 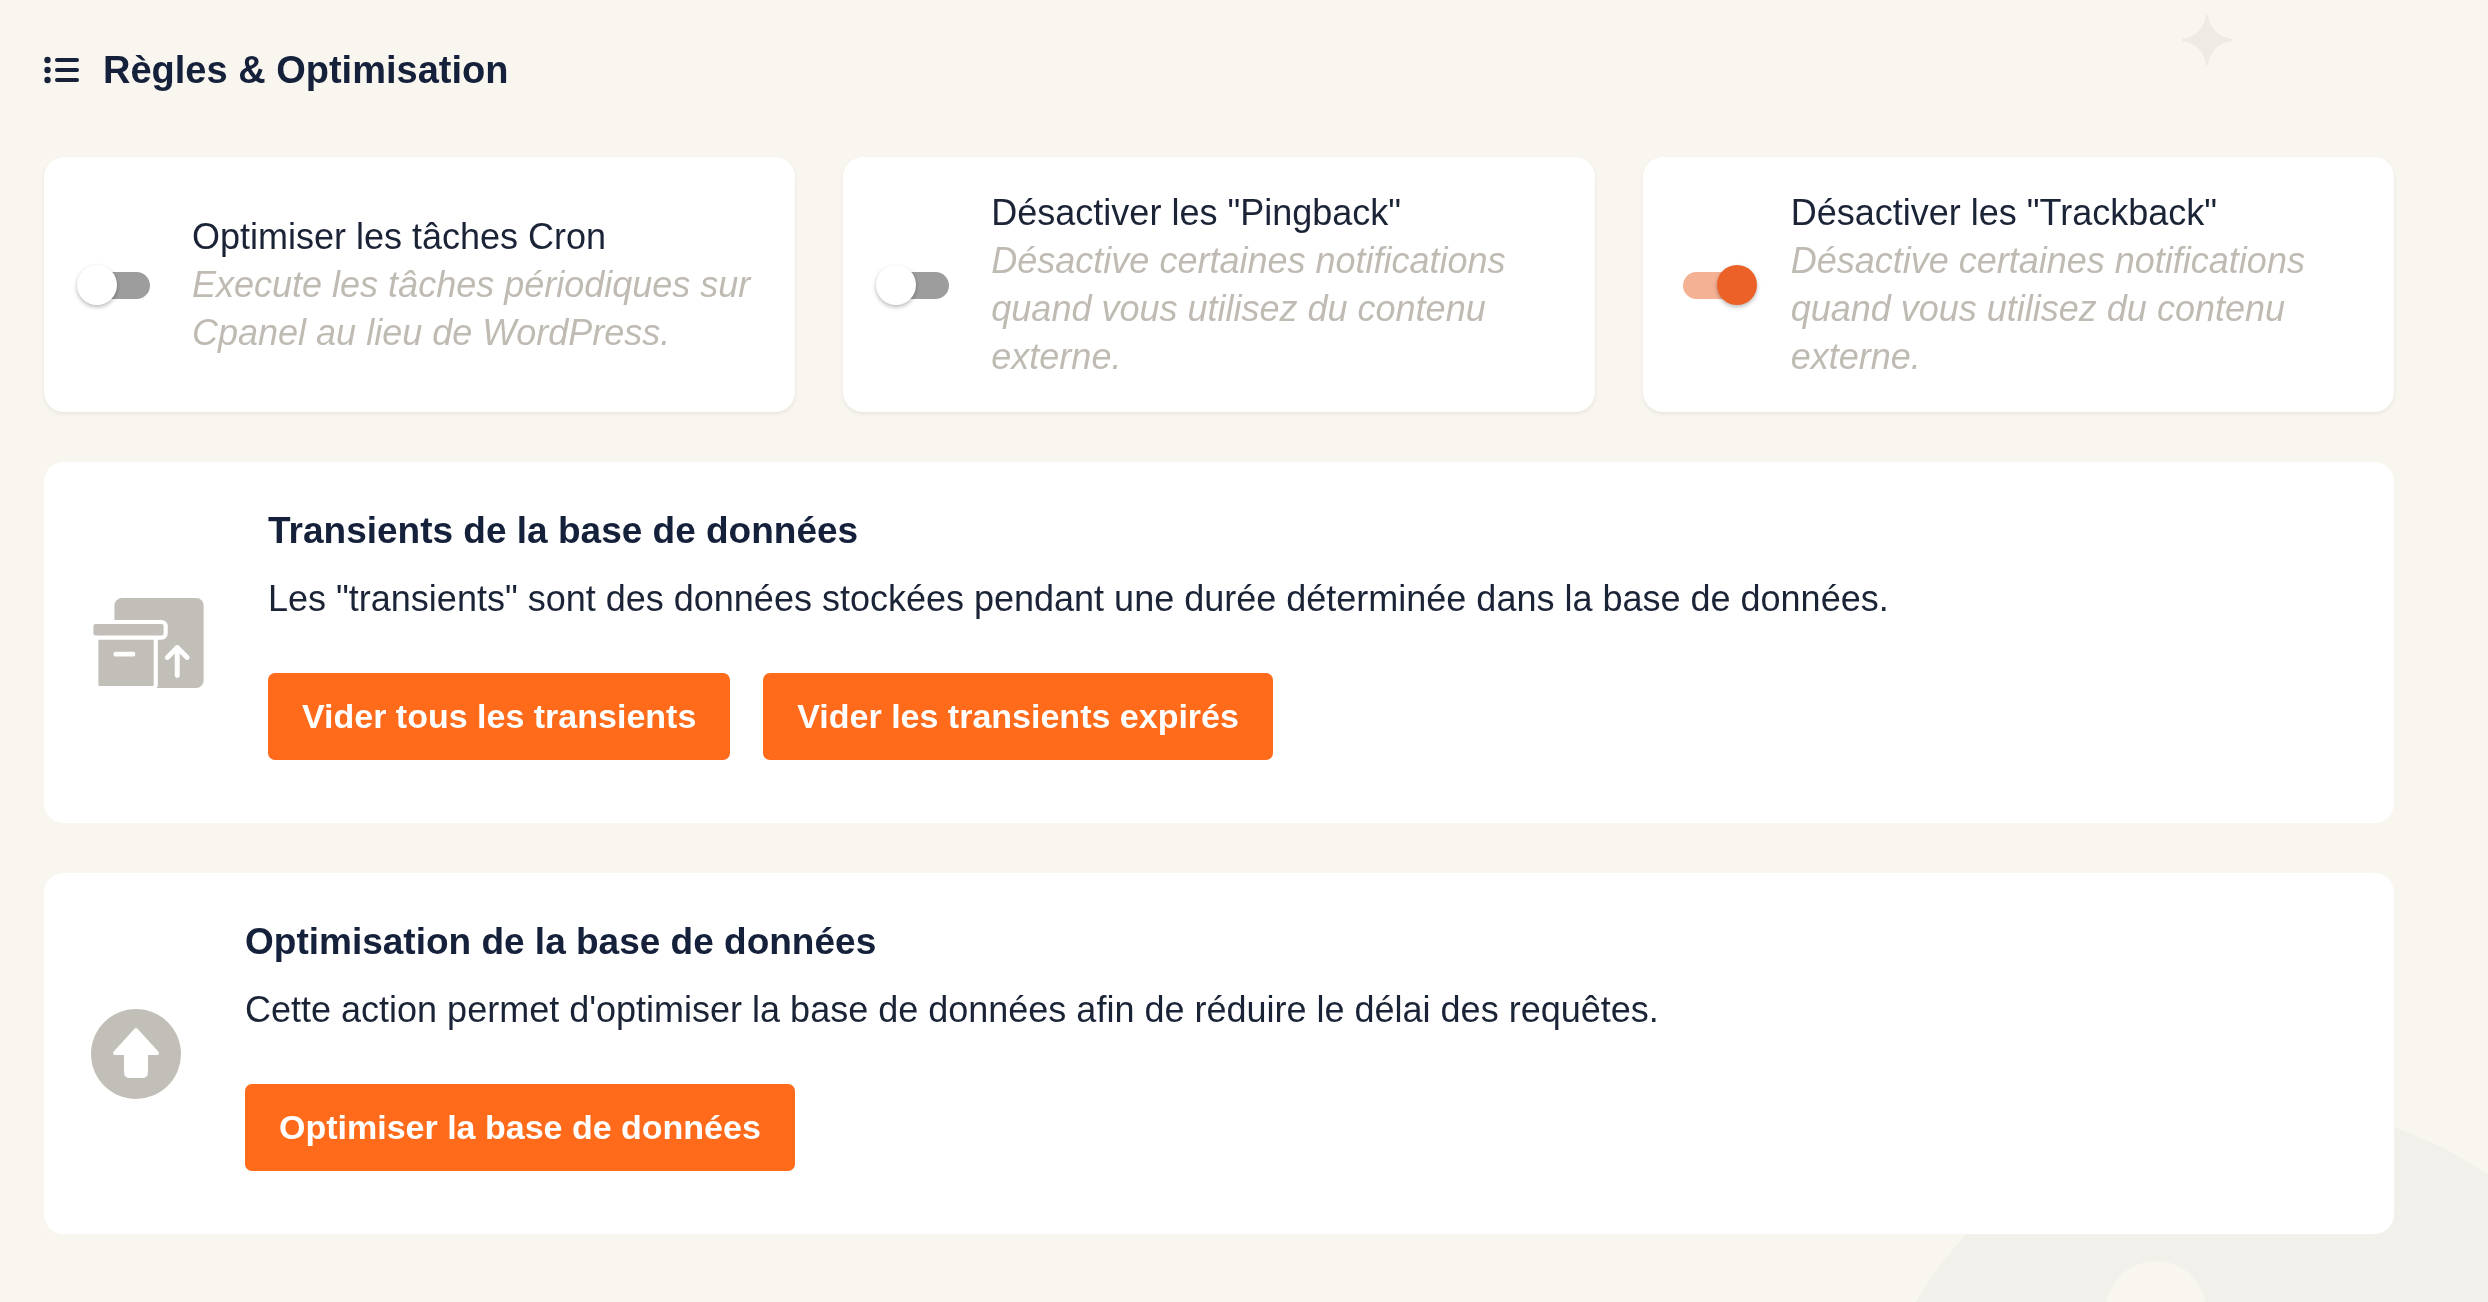 I want to click on action-title: Transients de la base de données, so click(x=564, y=531).